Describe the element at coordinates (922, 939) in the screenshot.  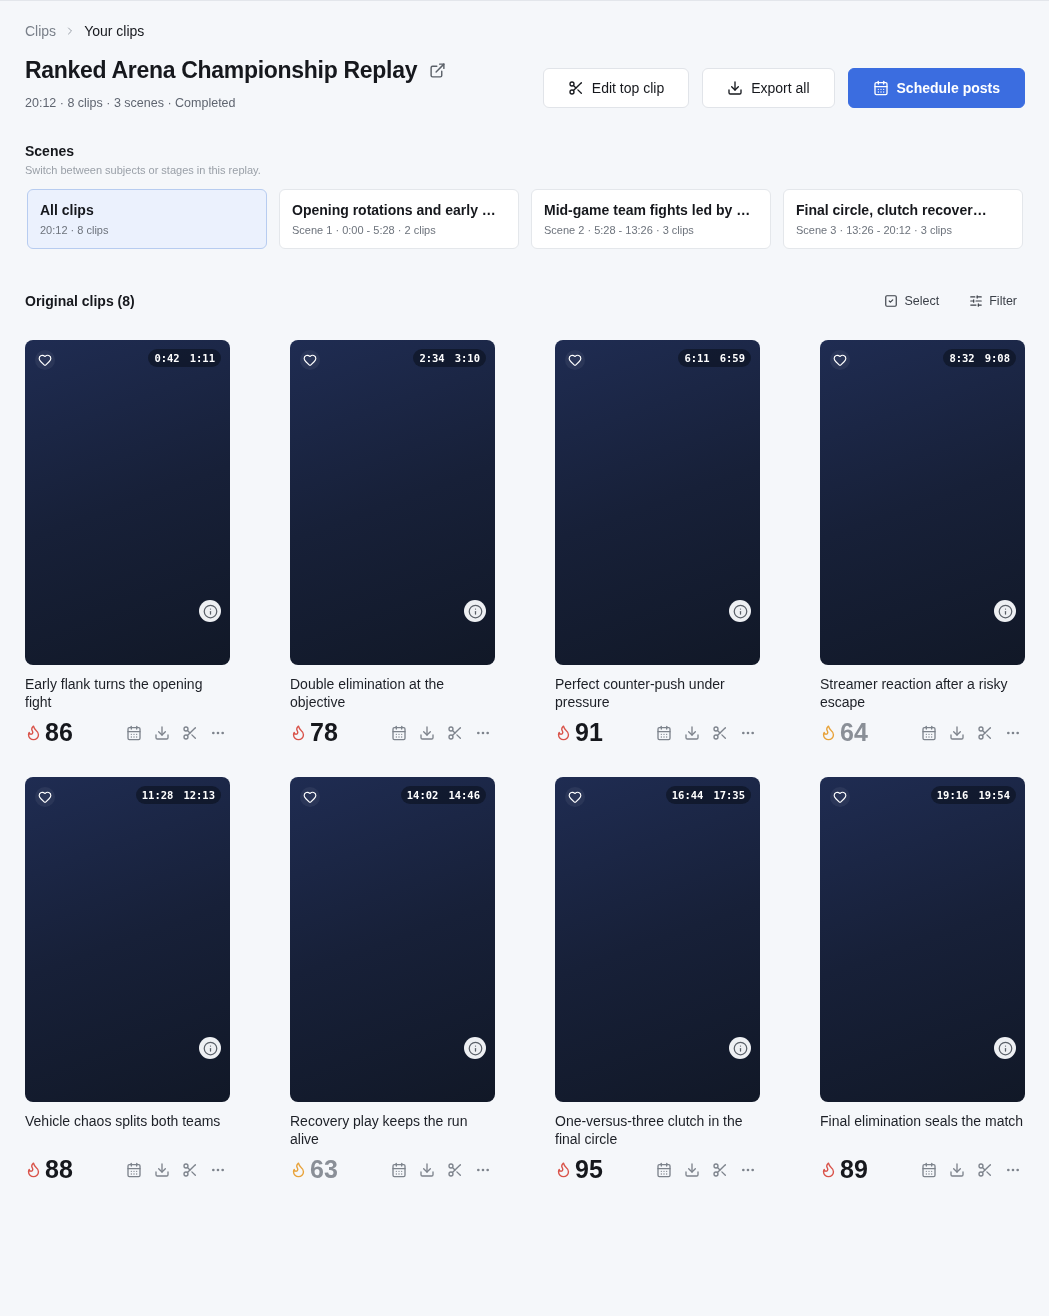
I see `video-thumbnail: 19:16 19:54` at that location.